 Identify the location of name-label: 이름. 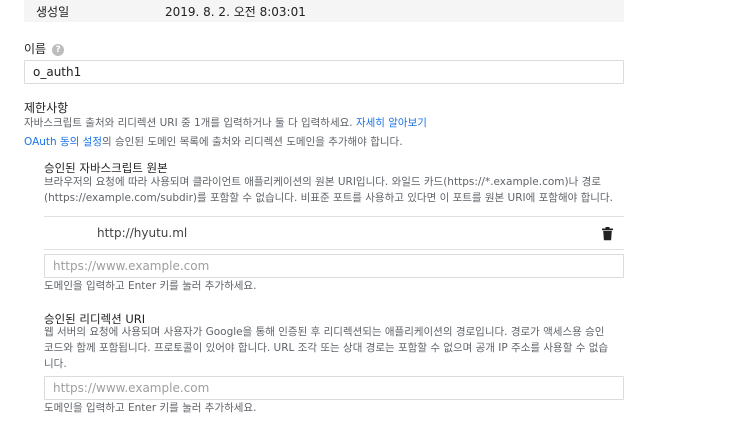
(35, 49).